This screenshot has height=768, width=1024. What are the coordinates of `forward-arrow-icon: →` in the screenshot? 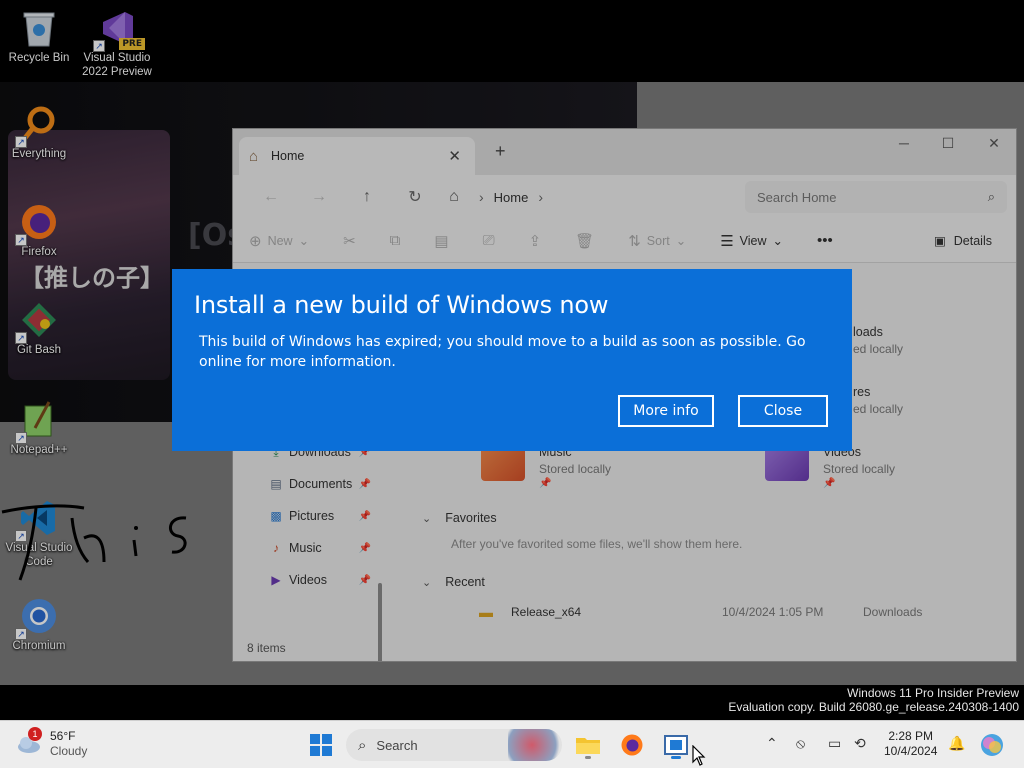 It's located at (319, 197).